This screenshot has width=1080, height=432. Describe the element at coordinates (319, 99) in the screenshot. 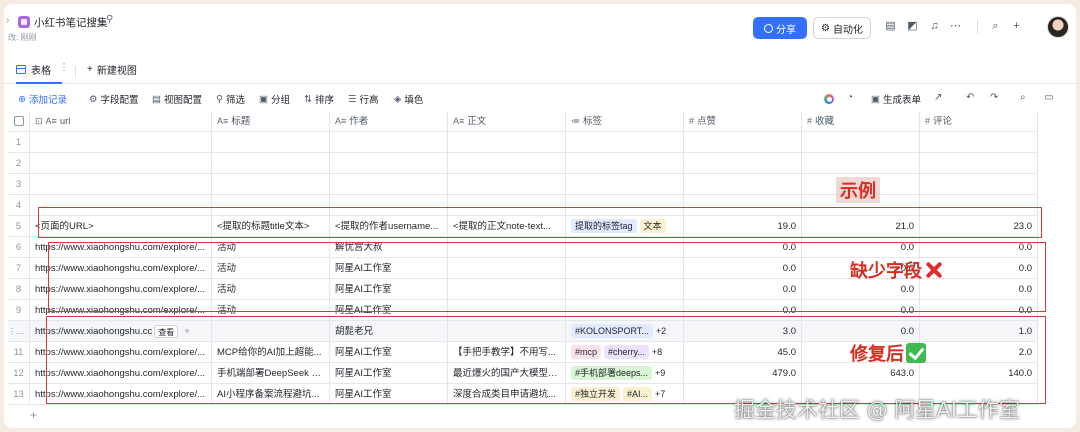

I see `sort-button: ⇅ 排序` at that location.